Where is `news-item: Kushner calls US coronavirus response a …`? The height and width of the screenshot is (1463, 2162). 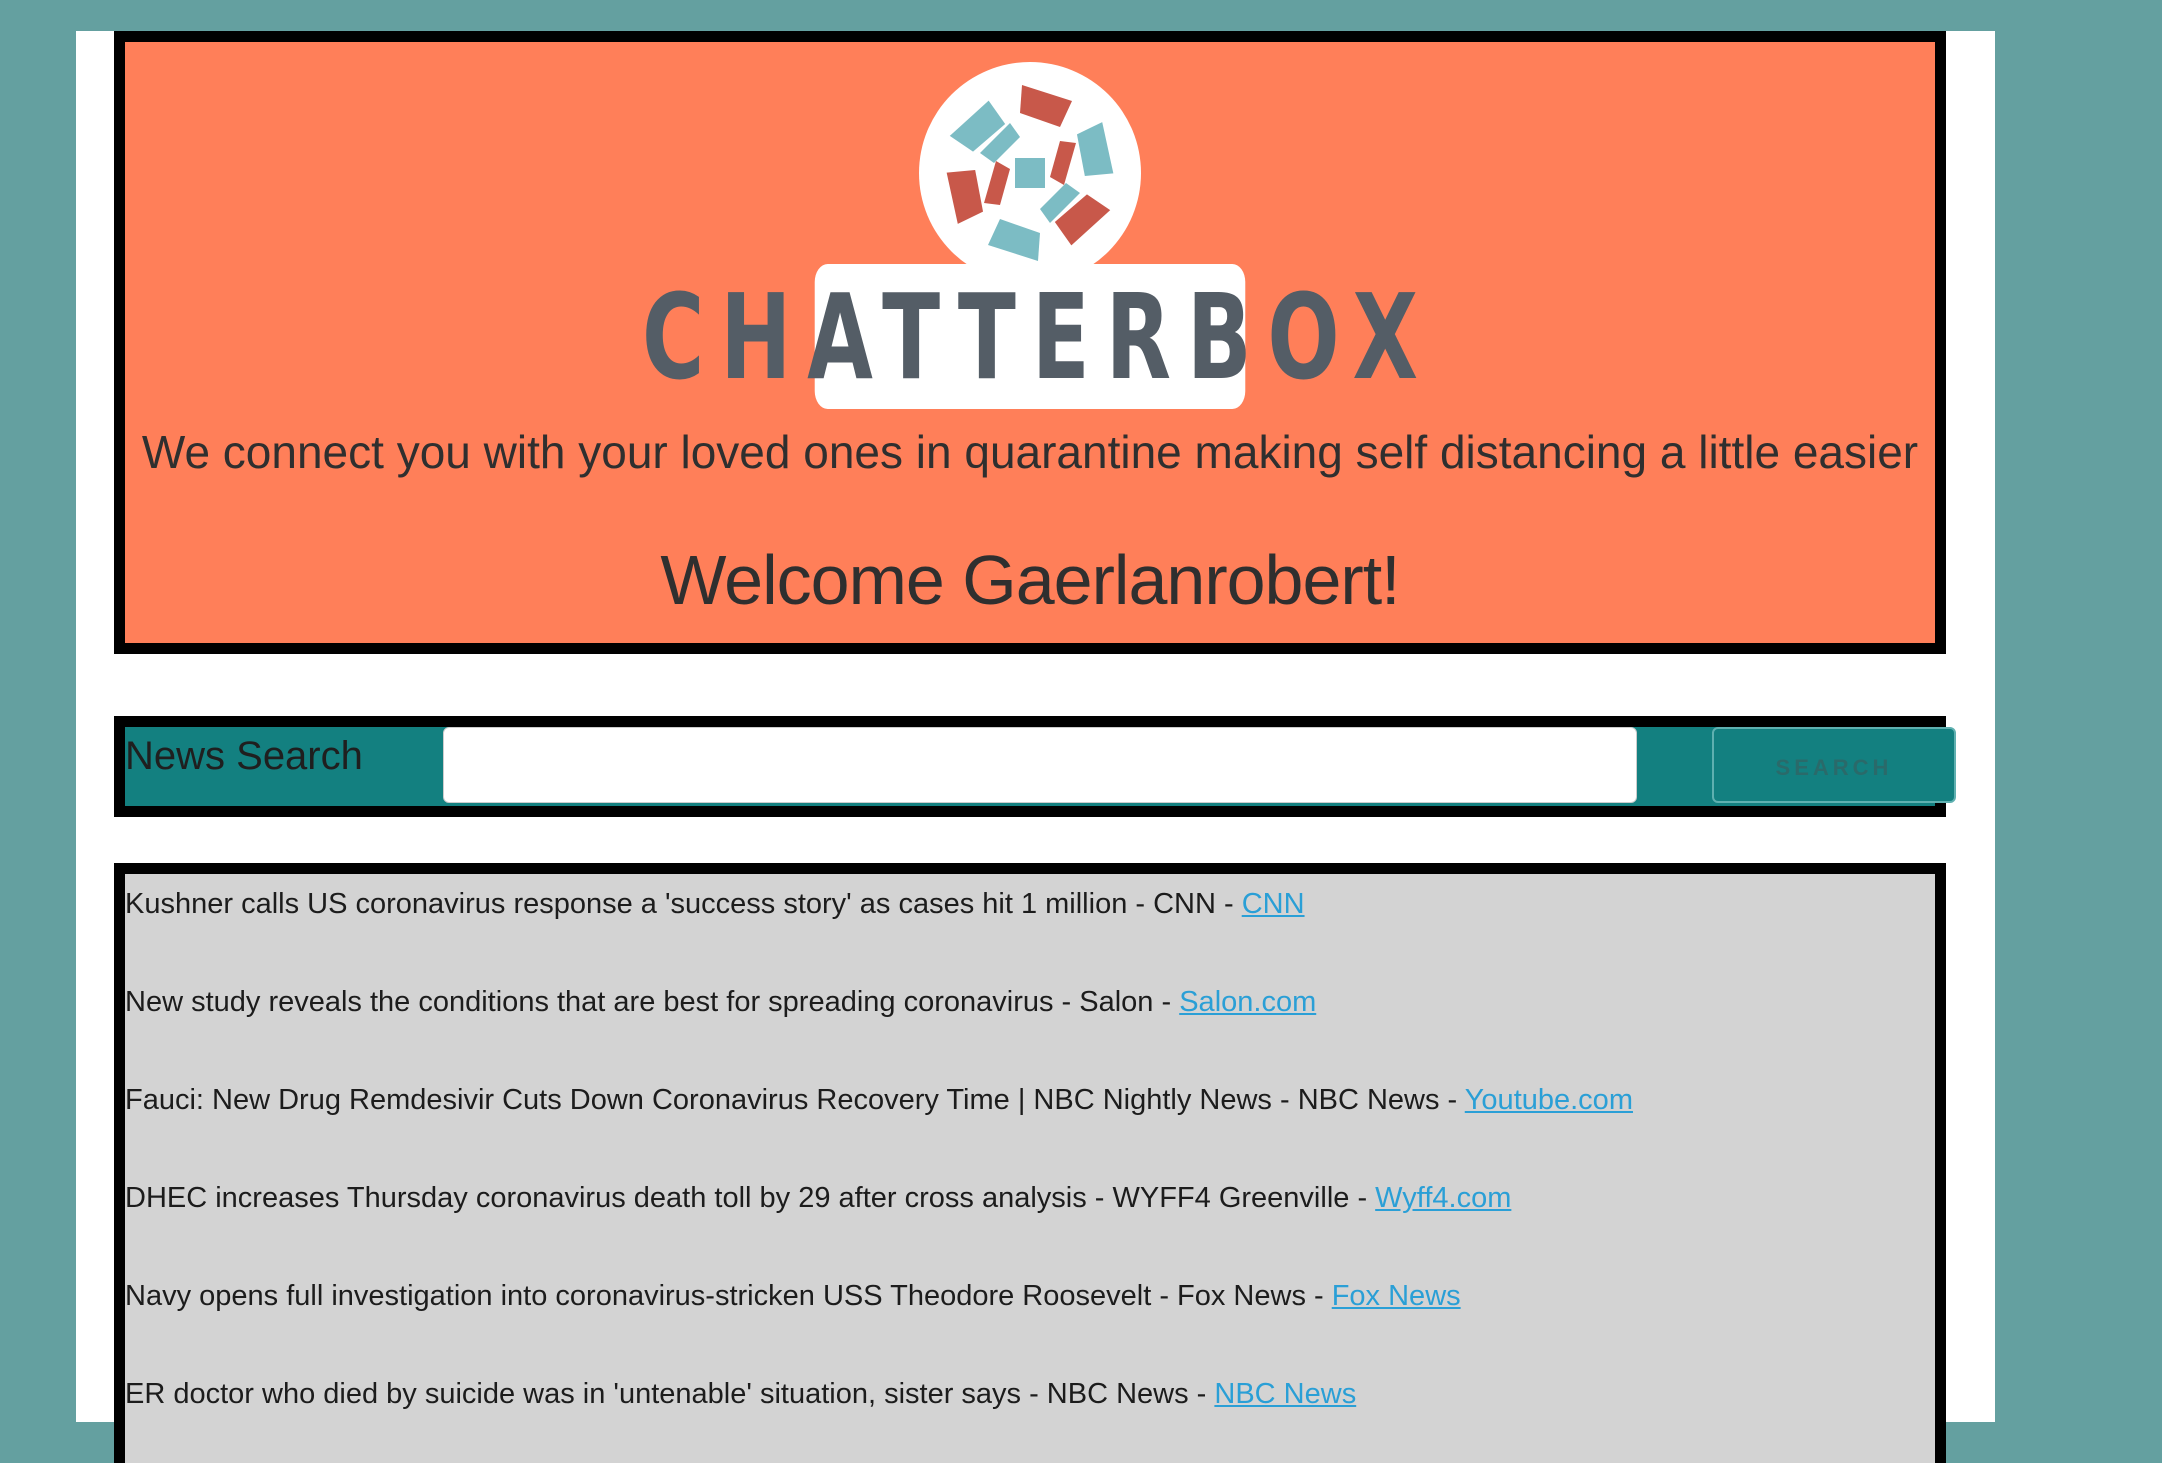 news-item: Kushner calls US coronavirus response a … is located at coordinates (715, 904).